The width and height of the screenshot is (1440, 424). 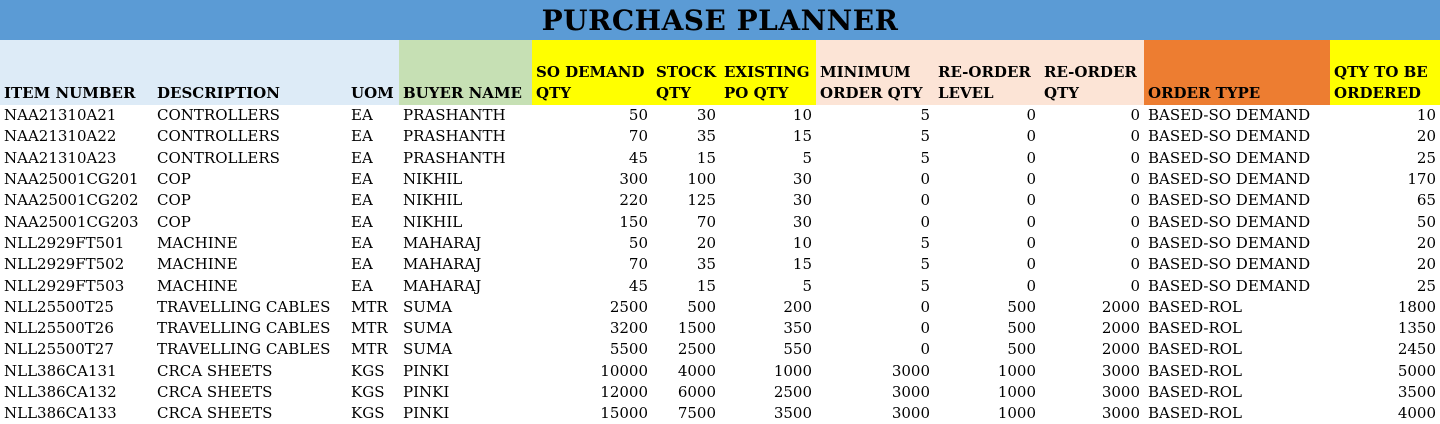 What do you see at coordinates (768, 392) in the screenshot?
I see `existing-po-qty-cell: 2500` at bounding box center [768, 392].